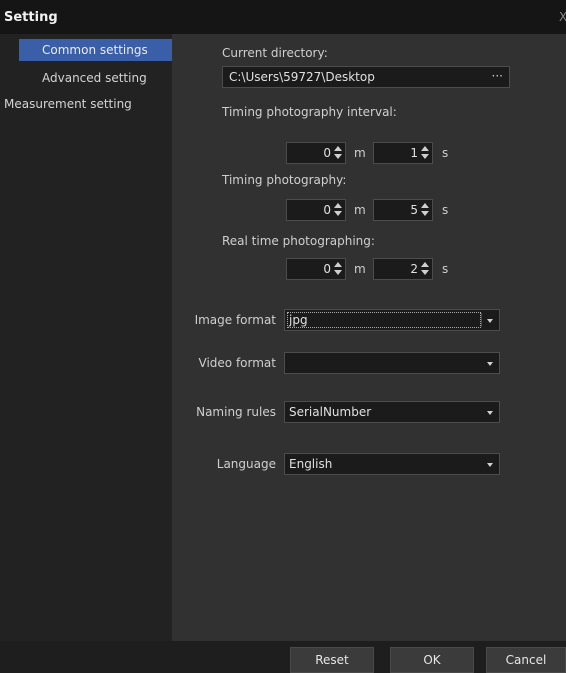 The width and height of the screenshot is (566, 673). Describe the element at coordinates (445, 153) in the screenshot. I see `interval-seconds-unit: s` at that location.